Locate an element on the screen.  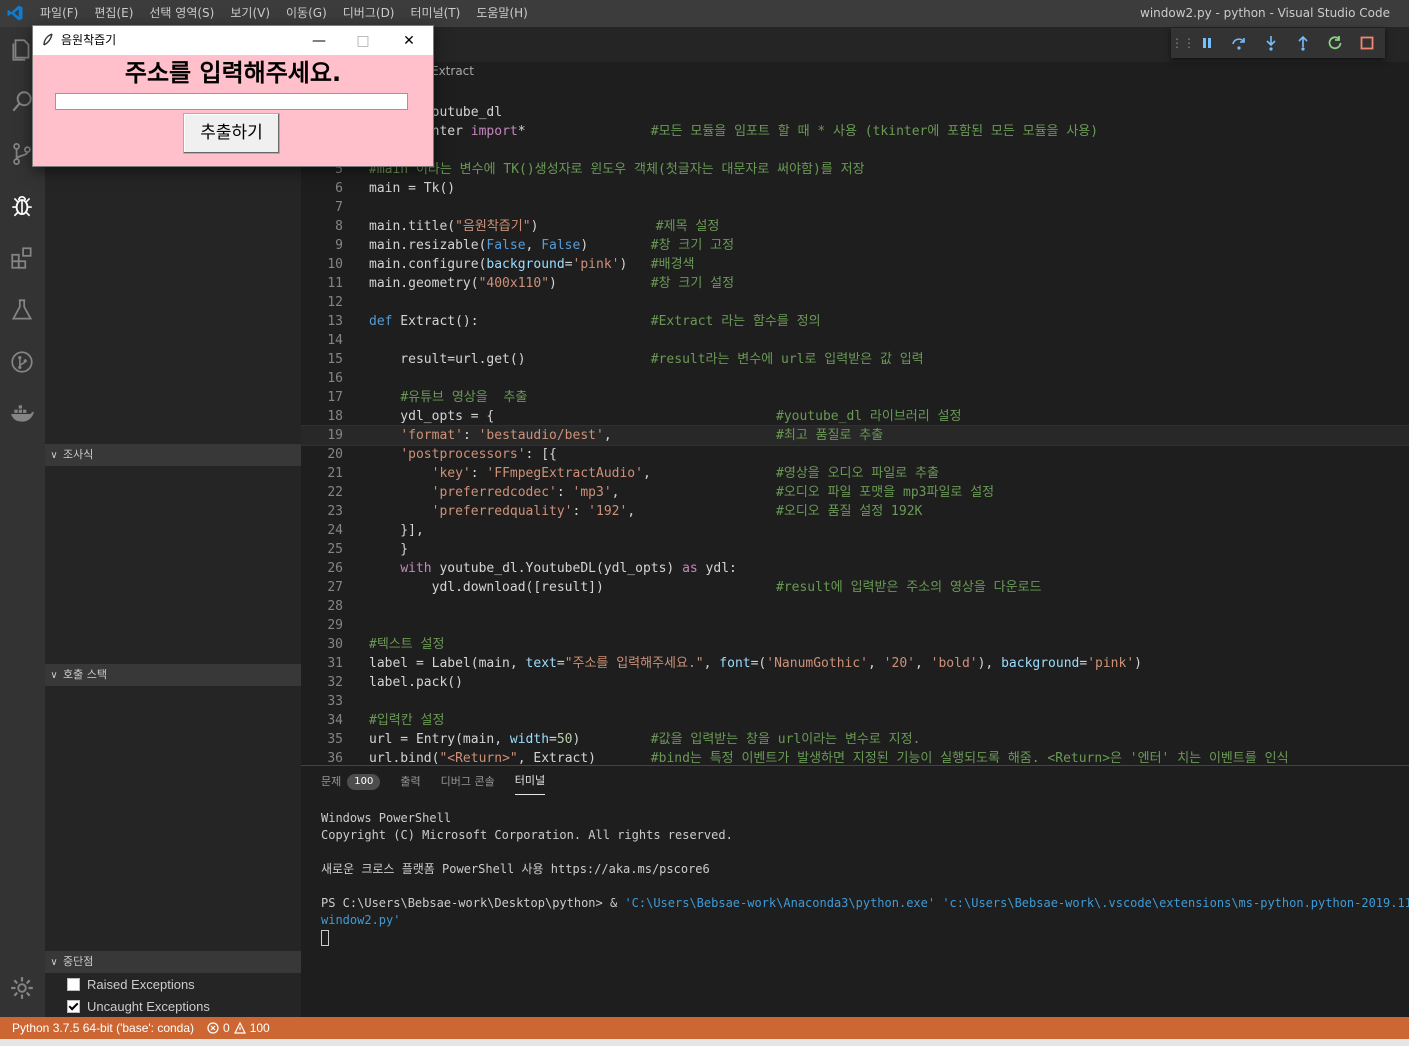
pause-button is located at coordinates (1207, 43).